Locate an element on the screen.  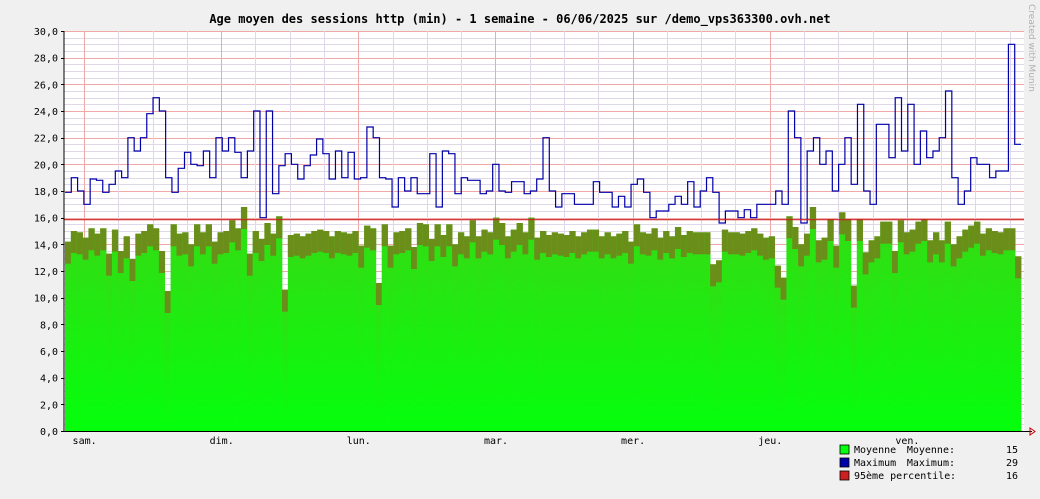
legend-stat: Moyenne: is located at coordinates (931, 450).